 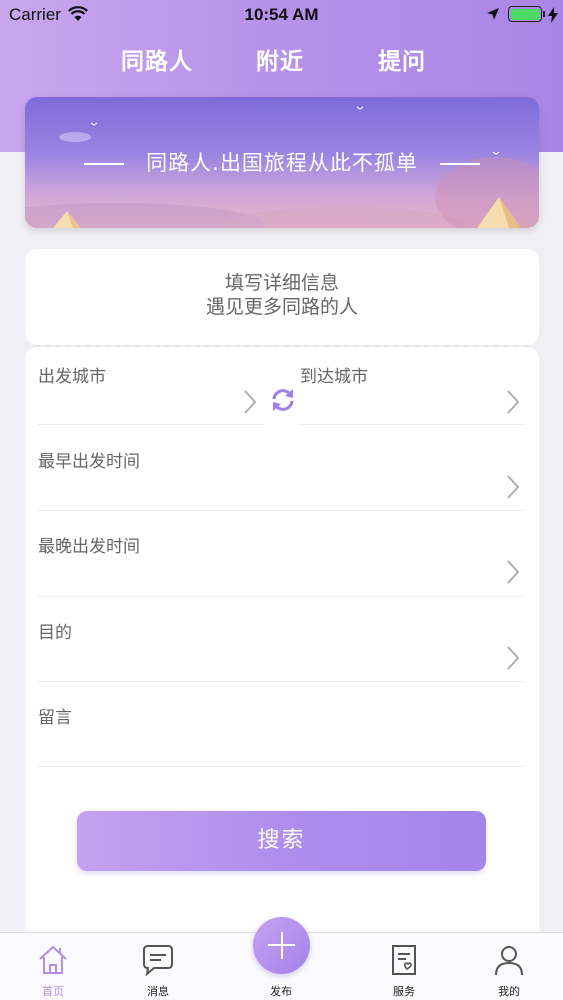 I want to click on purpose-field, so click(x=281, y=645).